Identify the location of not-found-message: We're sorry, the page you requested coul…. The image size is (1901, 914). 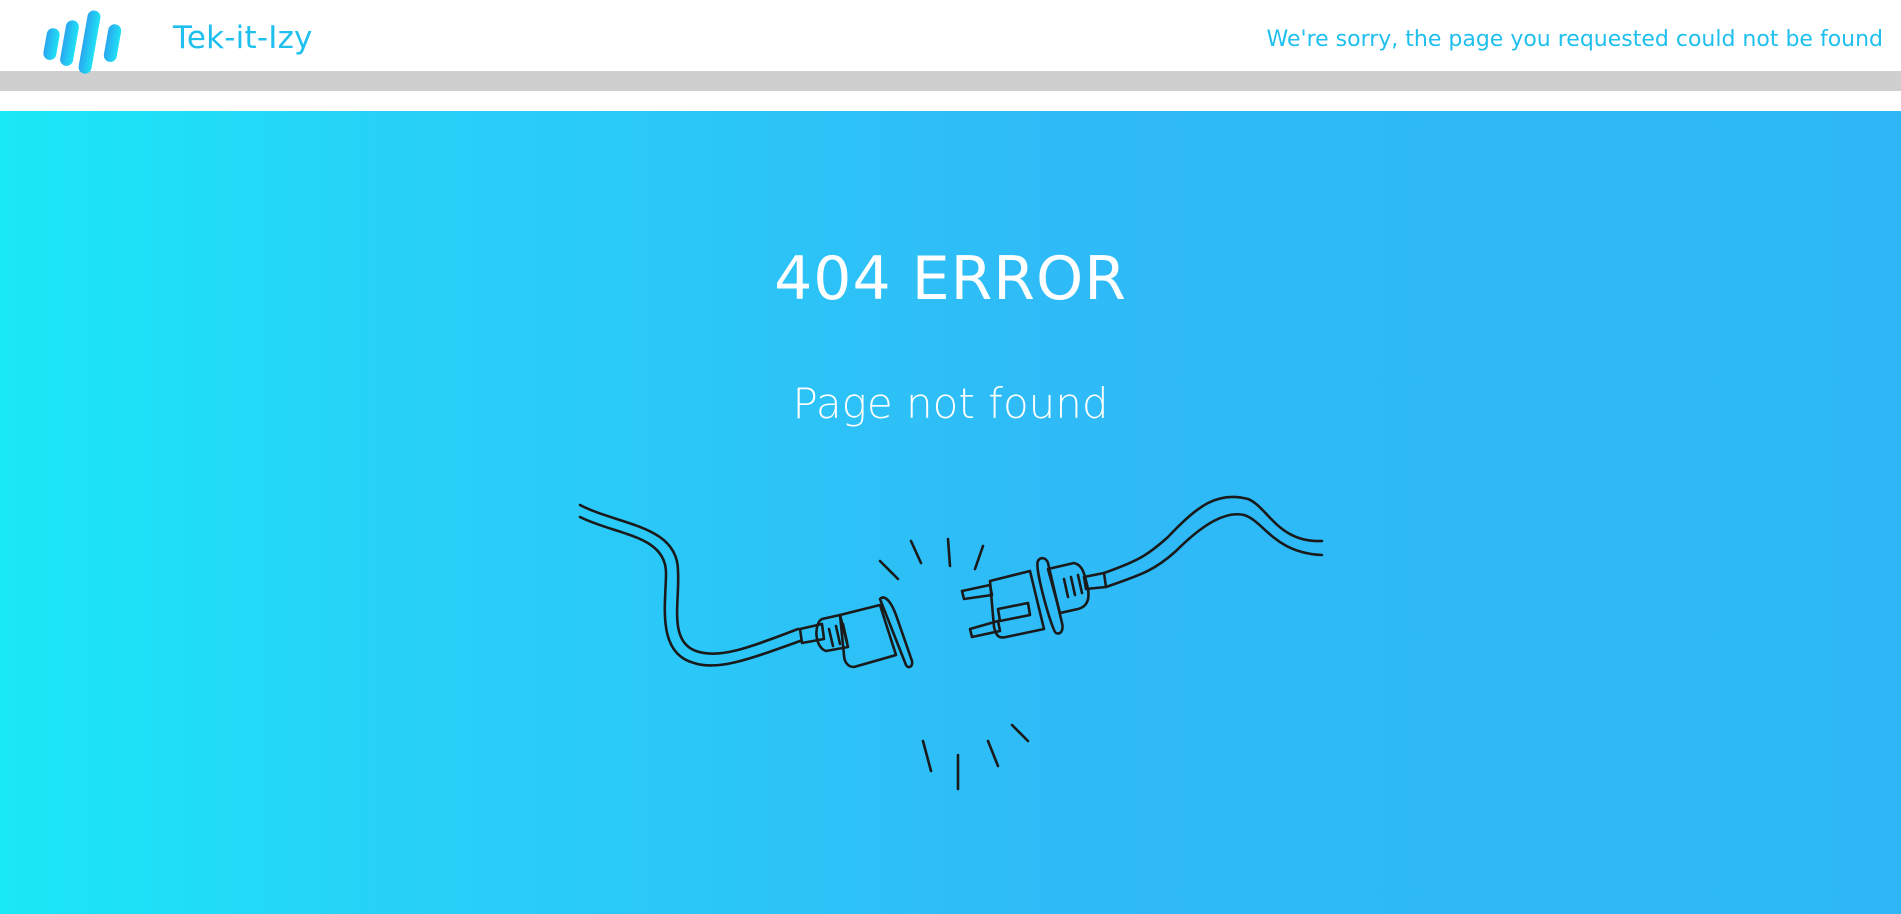
(1574, 39).